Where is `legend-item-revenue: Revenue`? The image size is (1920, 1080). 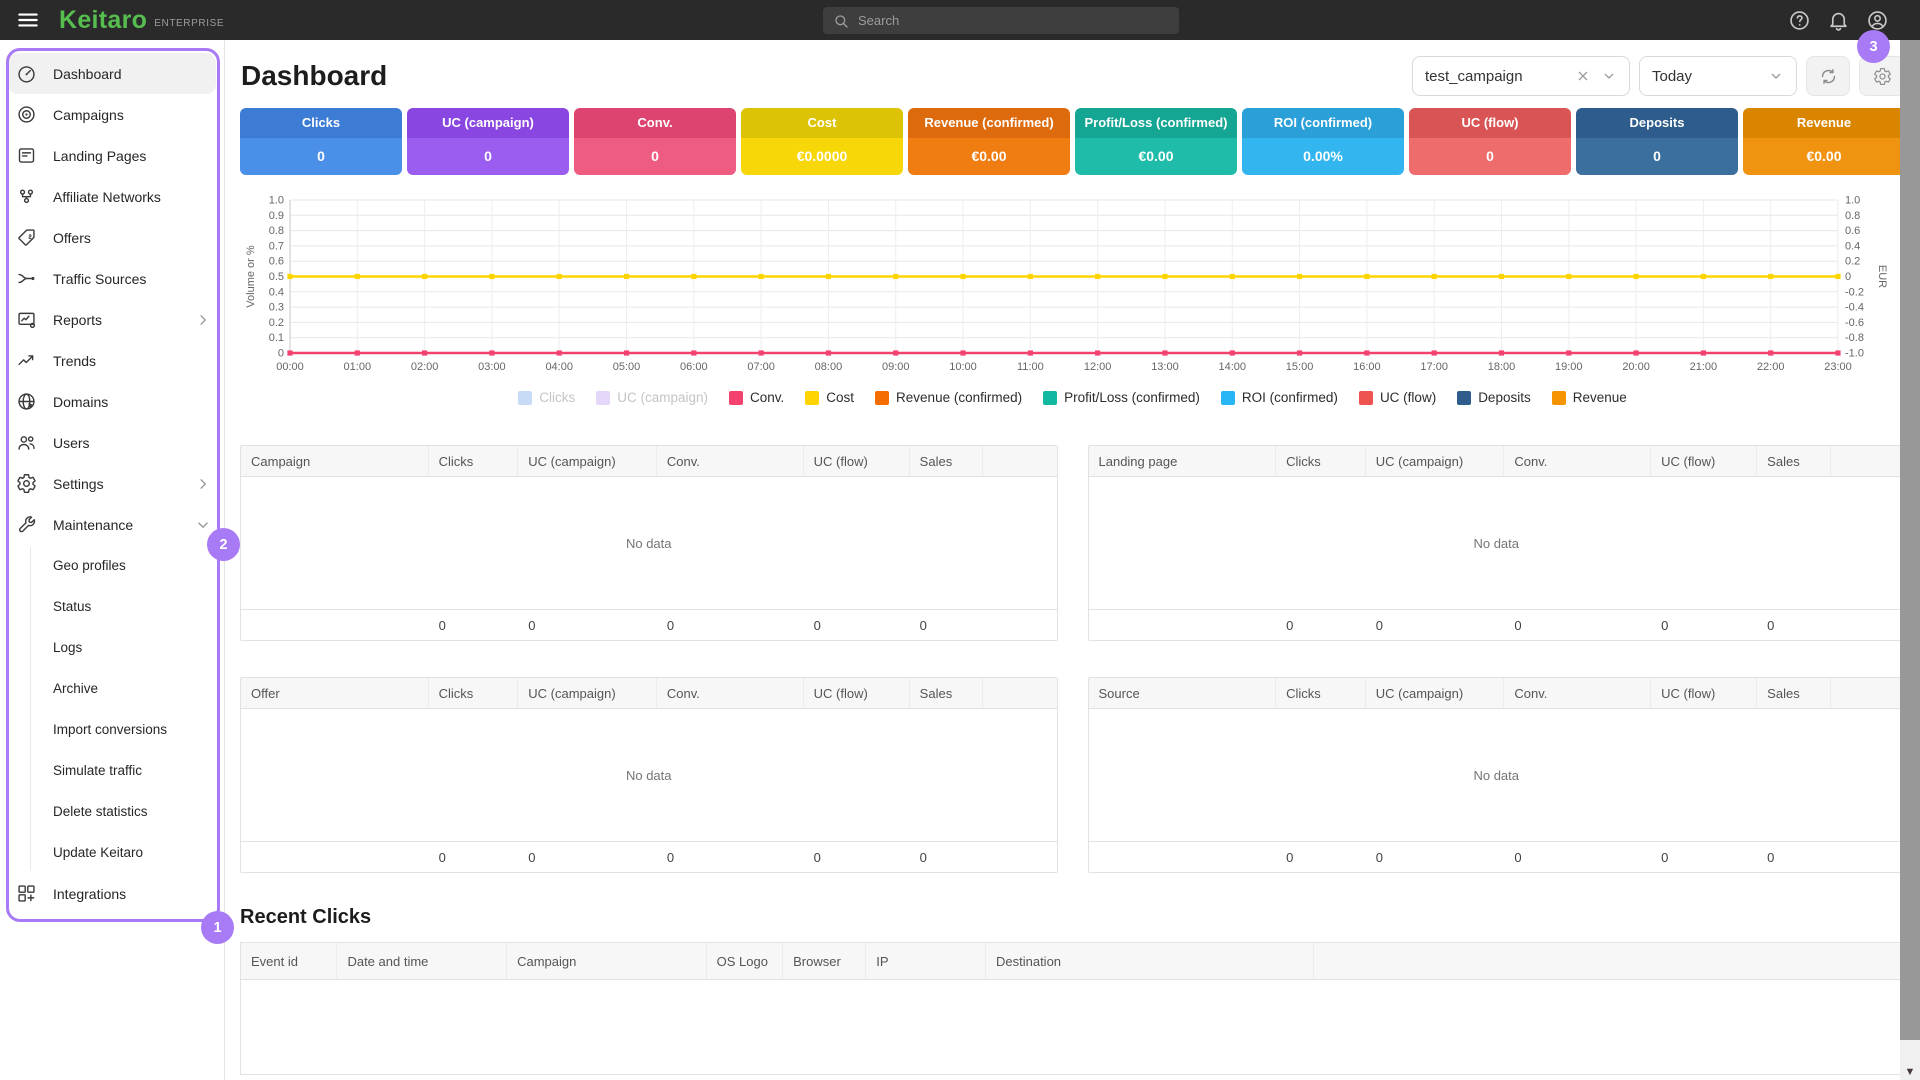
legend-item-revenue: Revenue is located at coordinates (1589, 397).